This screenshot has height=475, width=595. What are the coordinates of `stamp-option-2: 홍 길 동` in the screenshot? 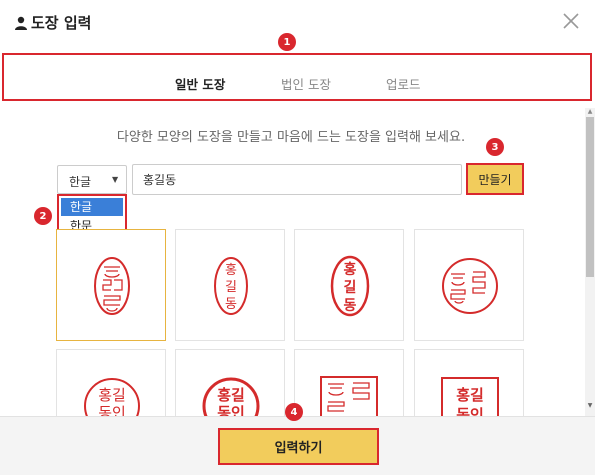 It's located at (230, 285).